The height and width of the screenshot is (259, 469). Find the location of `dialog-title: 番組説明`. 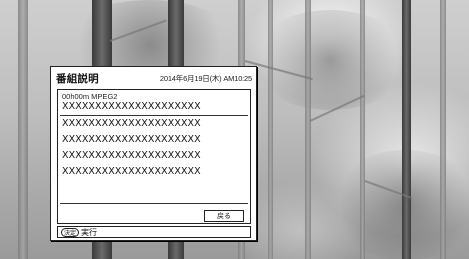

dialog-title: 番組説明 is located at coordinates (77, 78).